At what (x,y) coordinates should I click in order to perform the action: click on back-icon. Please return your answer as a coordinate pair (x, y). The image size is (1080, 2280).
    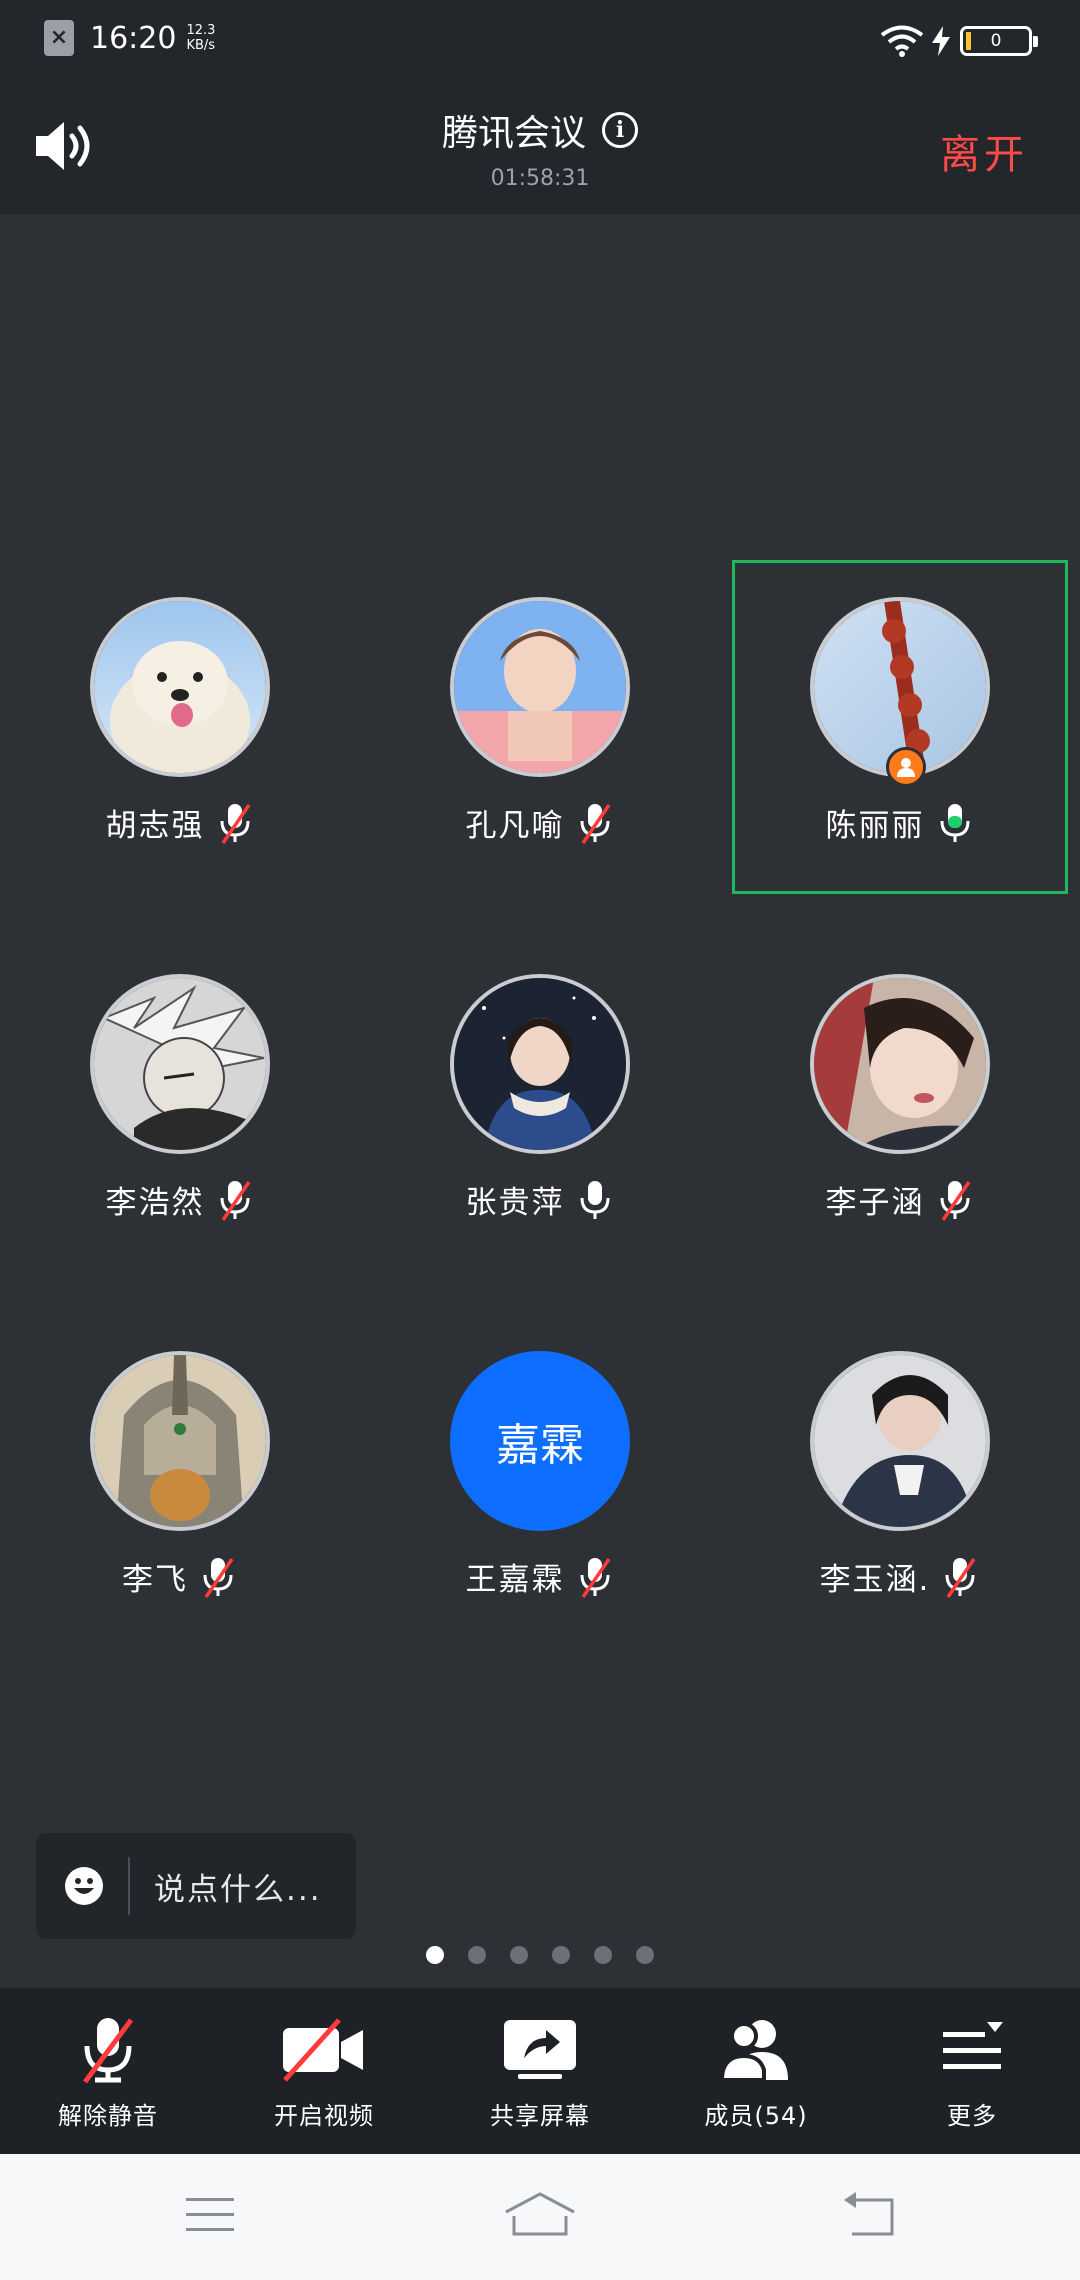
    Looking at the image, I should click on (872, 2215).